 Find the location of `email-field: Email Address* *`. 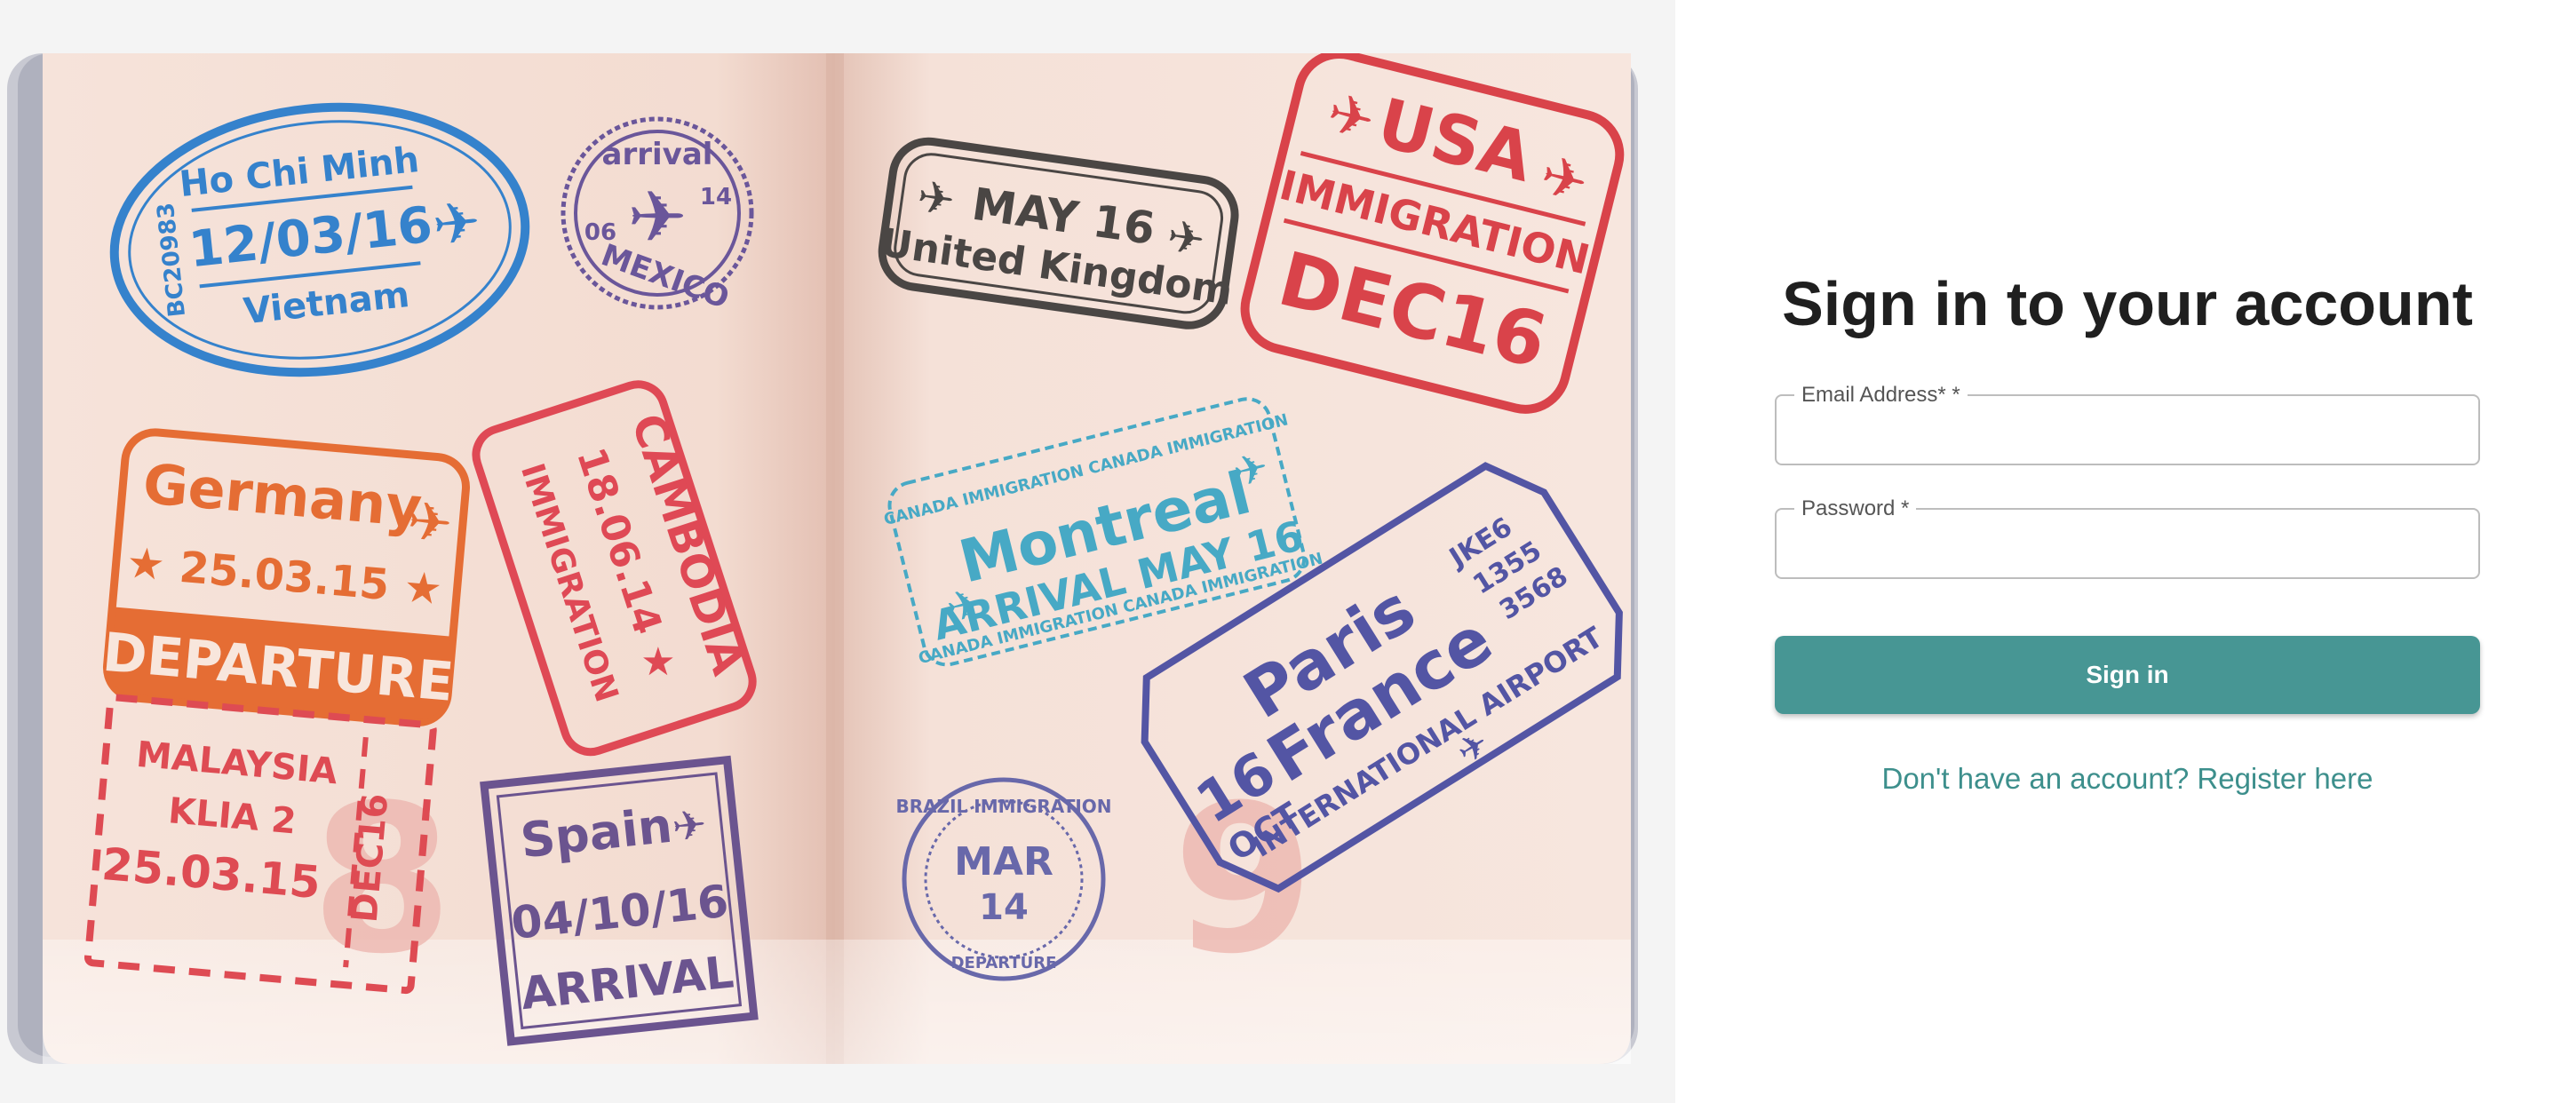

email-field: Email Address* * is located at coordinates (2127, 423).